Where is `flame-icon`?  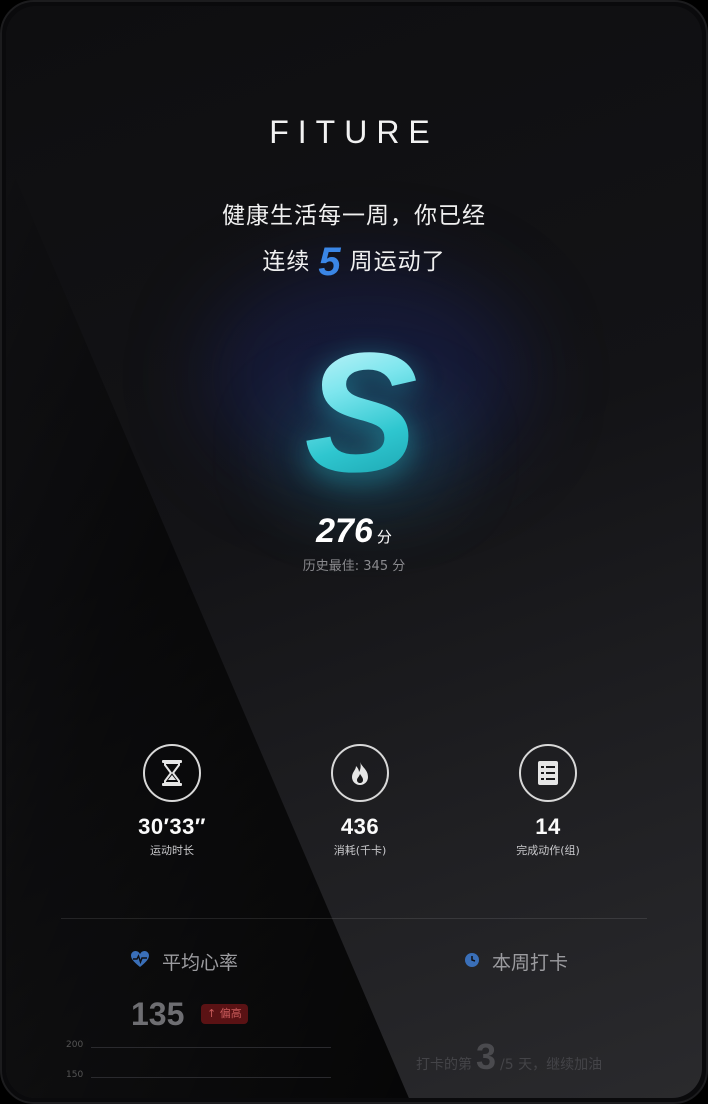
flame-icon is located at coordinates (360, 773).